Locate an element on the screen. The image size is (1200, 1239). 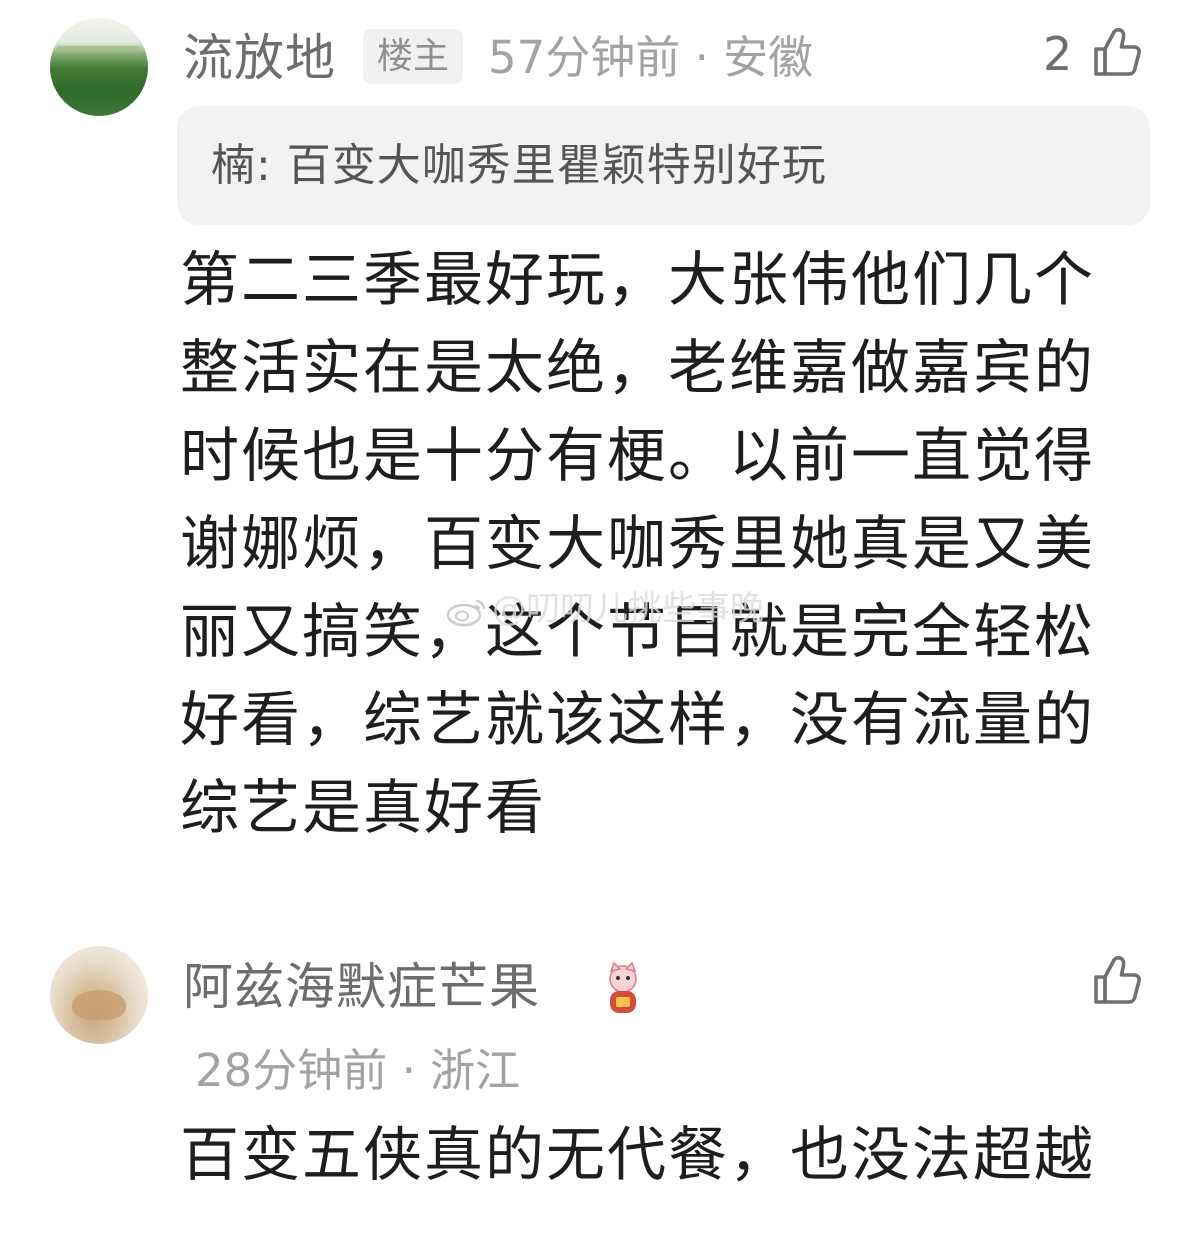
username: 流放地 is located at coordinates (259, 58).